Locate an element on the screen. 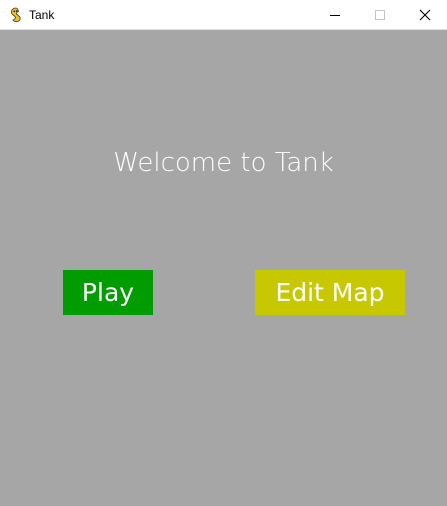  minimize-icon is located at coordinates (335, 15).